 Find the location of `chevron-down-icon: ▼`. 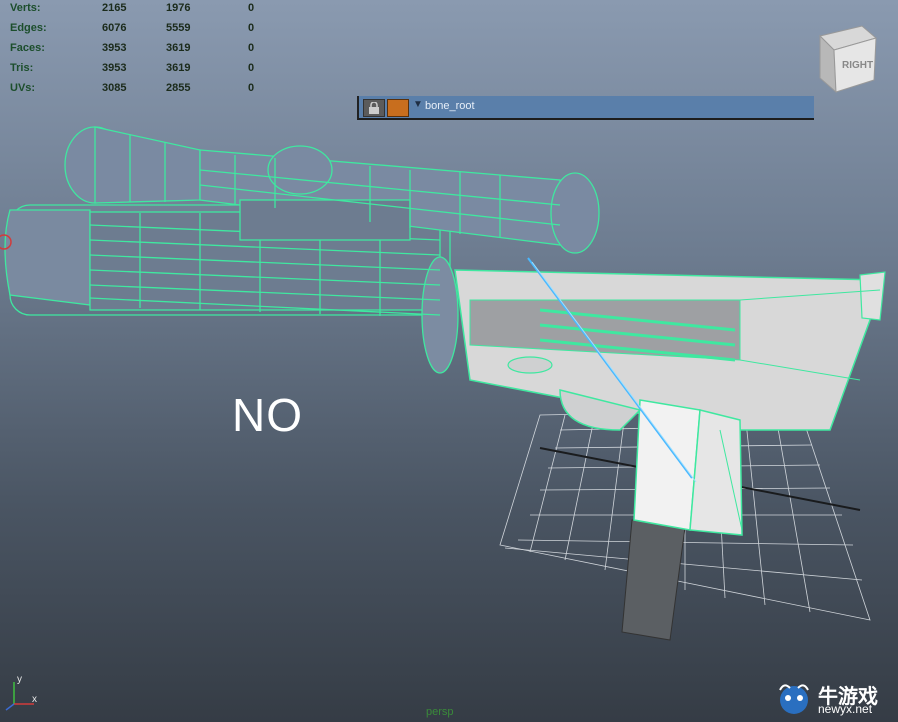

chevron-down-icon: ▼ is located at coordinates (418, 104).